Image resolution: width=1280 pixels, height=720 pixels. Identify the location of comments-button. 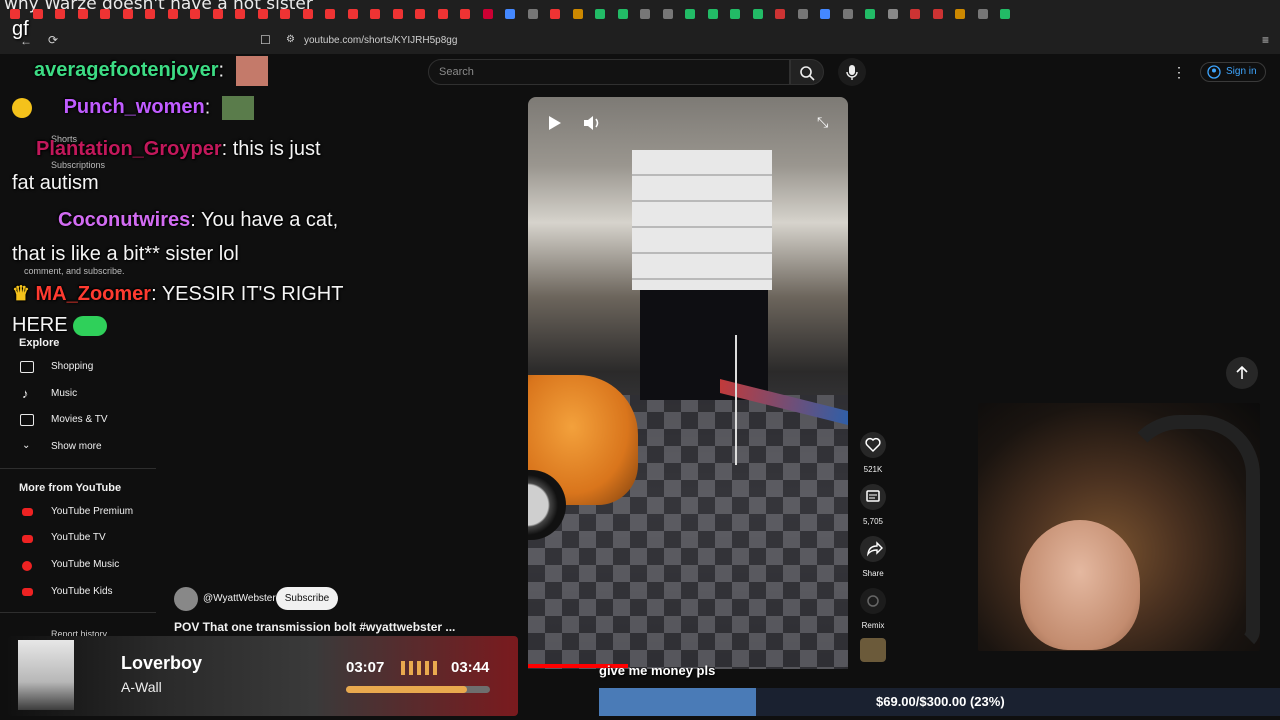
(873, 497).